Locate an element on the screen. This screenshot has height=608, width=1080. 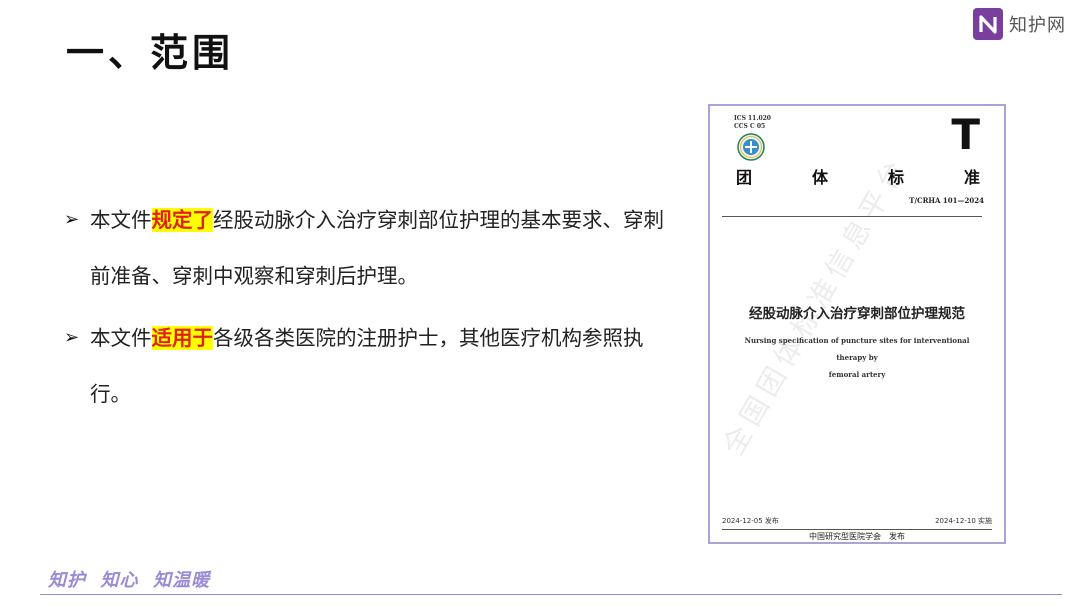
ccs-number: CCS C 05 is located at coordinates (750, 126).